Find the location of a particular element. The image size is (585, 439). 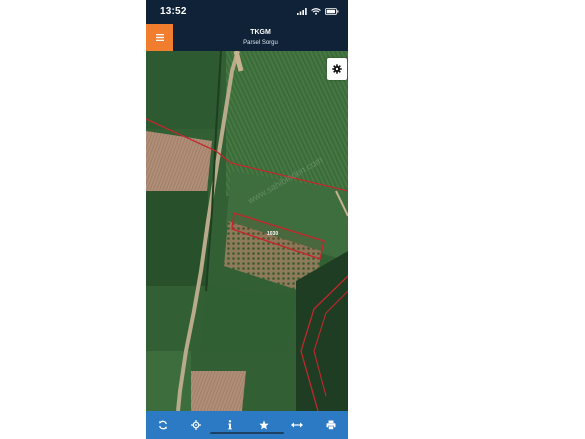

print-button is located at coordinates (331, 425).